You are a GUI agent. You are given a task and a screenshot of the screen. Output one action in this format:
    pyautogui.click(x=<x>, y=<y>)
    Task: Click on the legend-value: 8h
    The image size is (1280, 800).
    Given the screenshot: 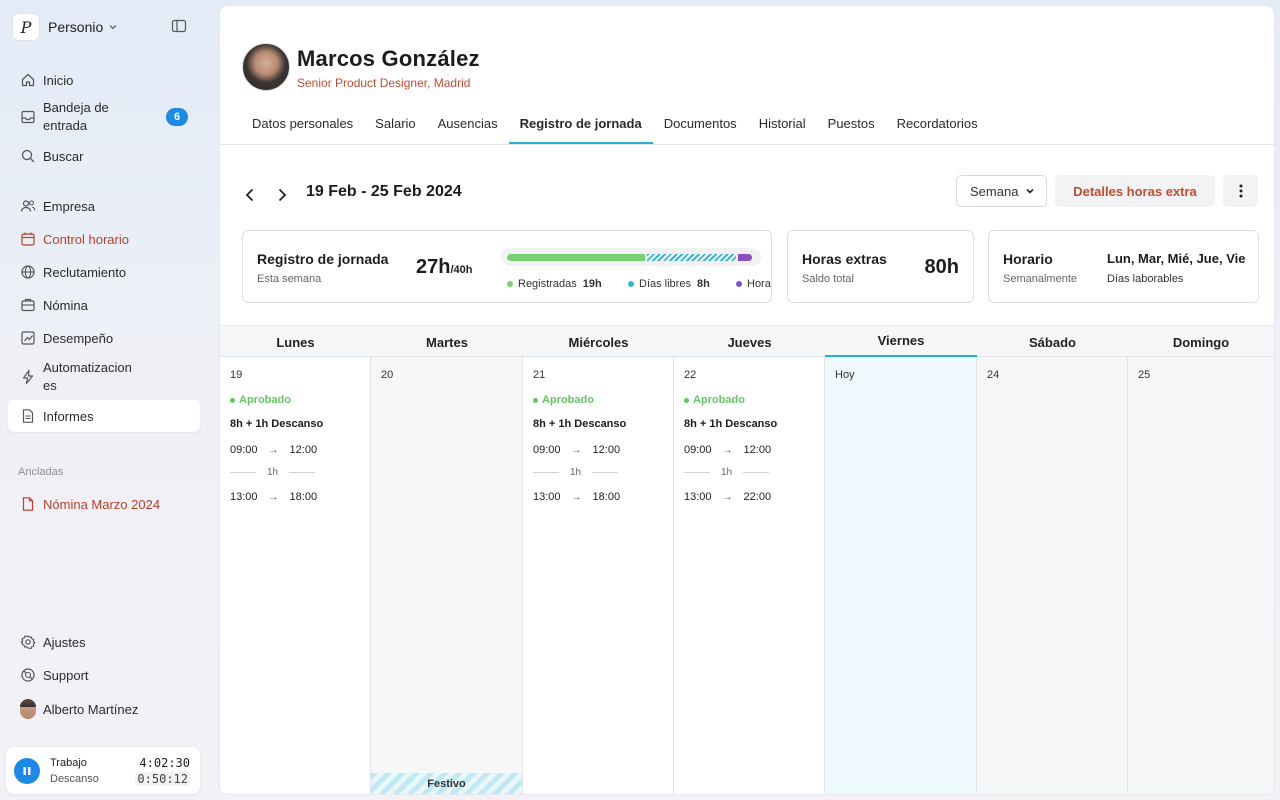 What is the action you would take?
    pyautogui.click(x=703, y=284)
    